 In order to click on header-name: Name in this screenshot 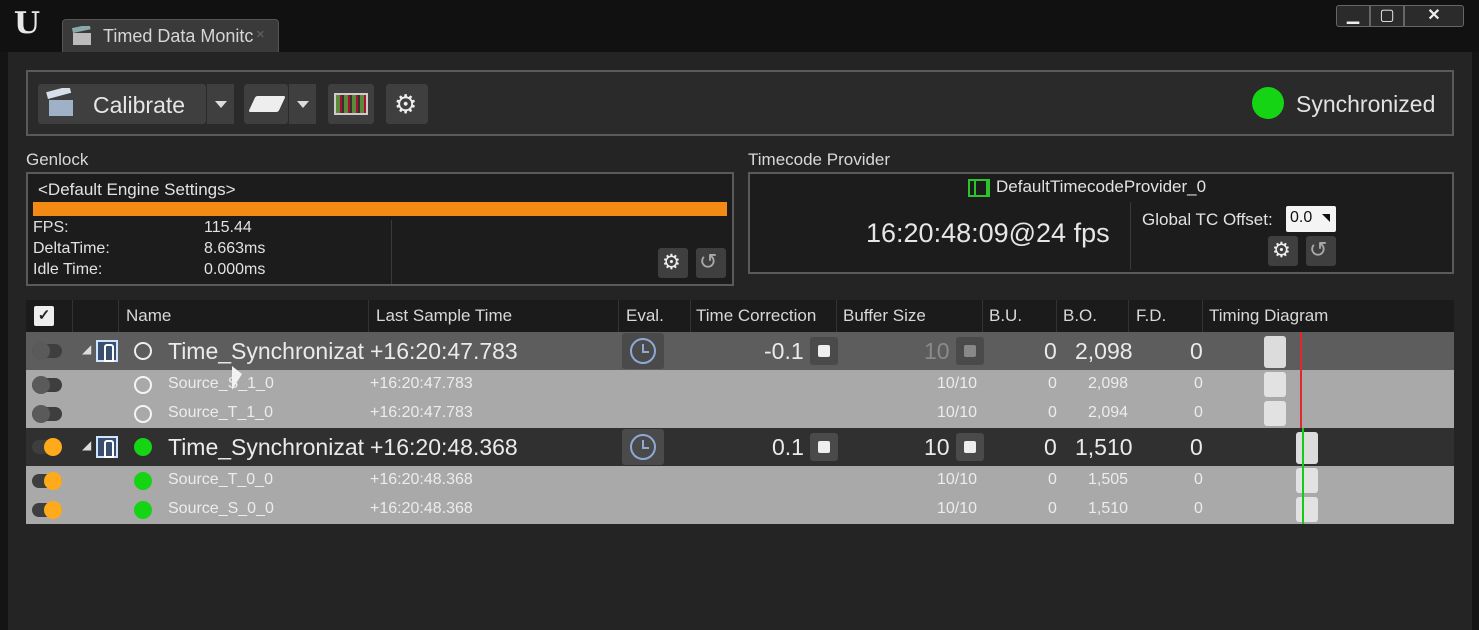, I will do `click(148, 316)`.